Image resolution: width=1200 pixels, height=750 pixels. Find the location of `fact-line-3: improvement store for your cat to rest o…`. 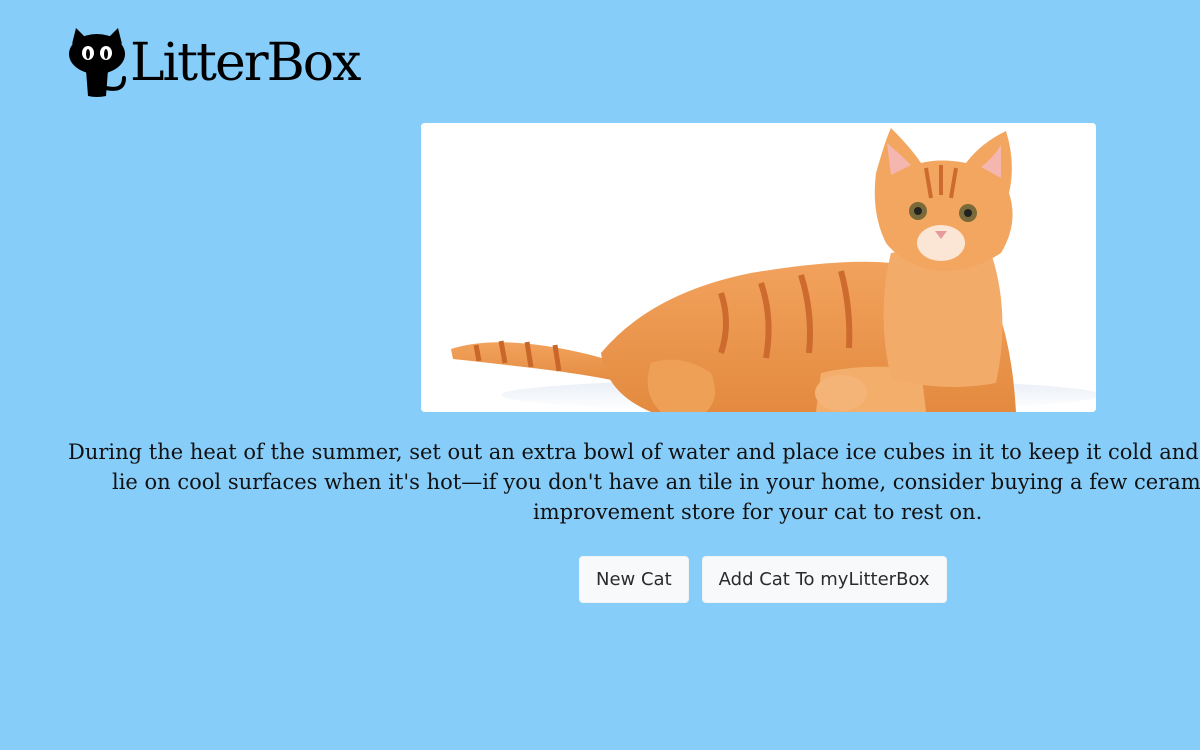

fact-line-3: improvement store for your cat to rest o… is located at coordinates (758, 512).